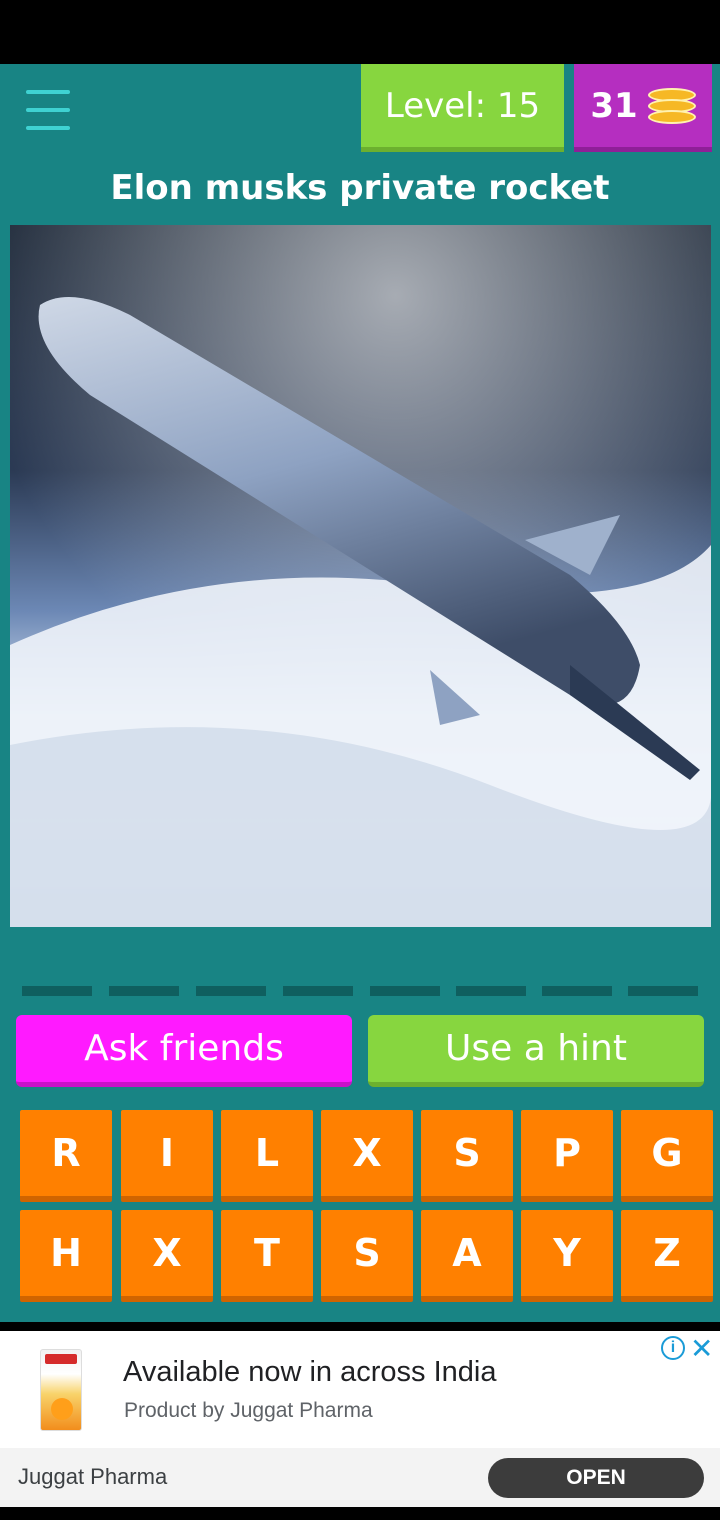 The width and height of the screenshot is (720, 1520). Describe the element at coordinates (536, 1051) in the screenshot. I see `use-hint-button: Use a hint` at that location.